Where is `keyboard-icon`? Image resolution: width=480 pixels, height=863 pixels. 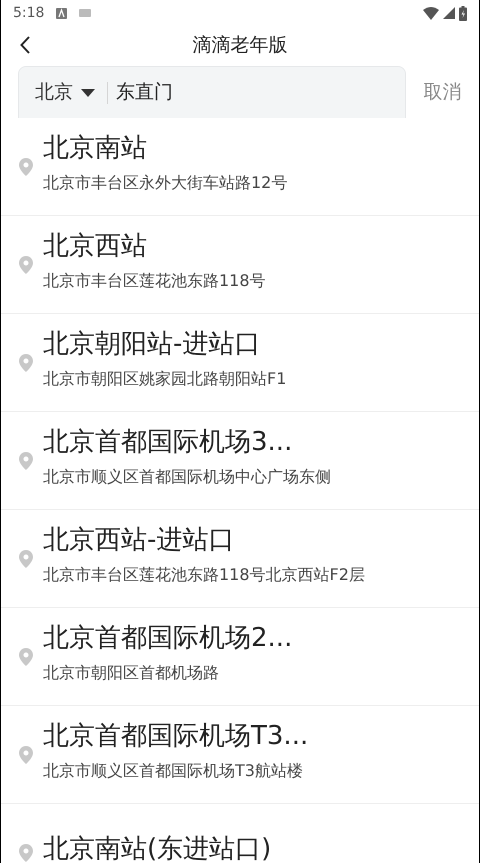
keyboard-icon is located at coordinates (85, 13).